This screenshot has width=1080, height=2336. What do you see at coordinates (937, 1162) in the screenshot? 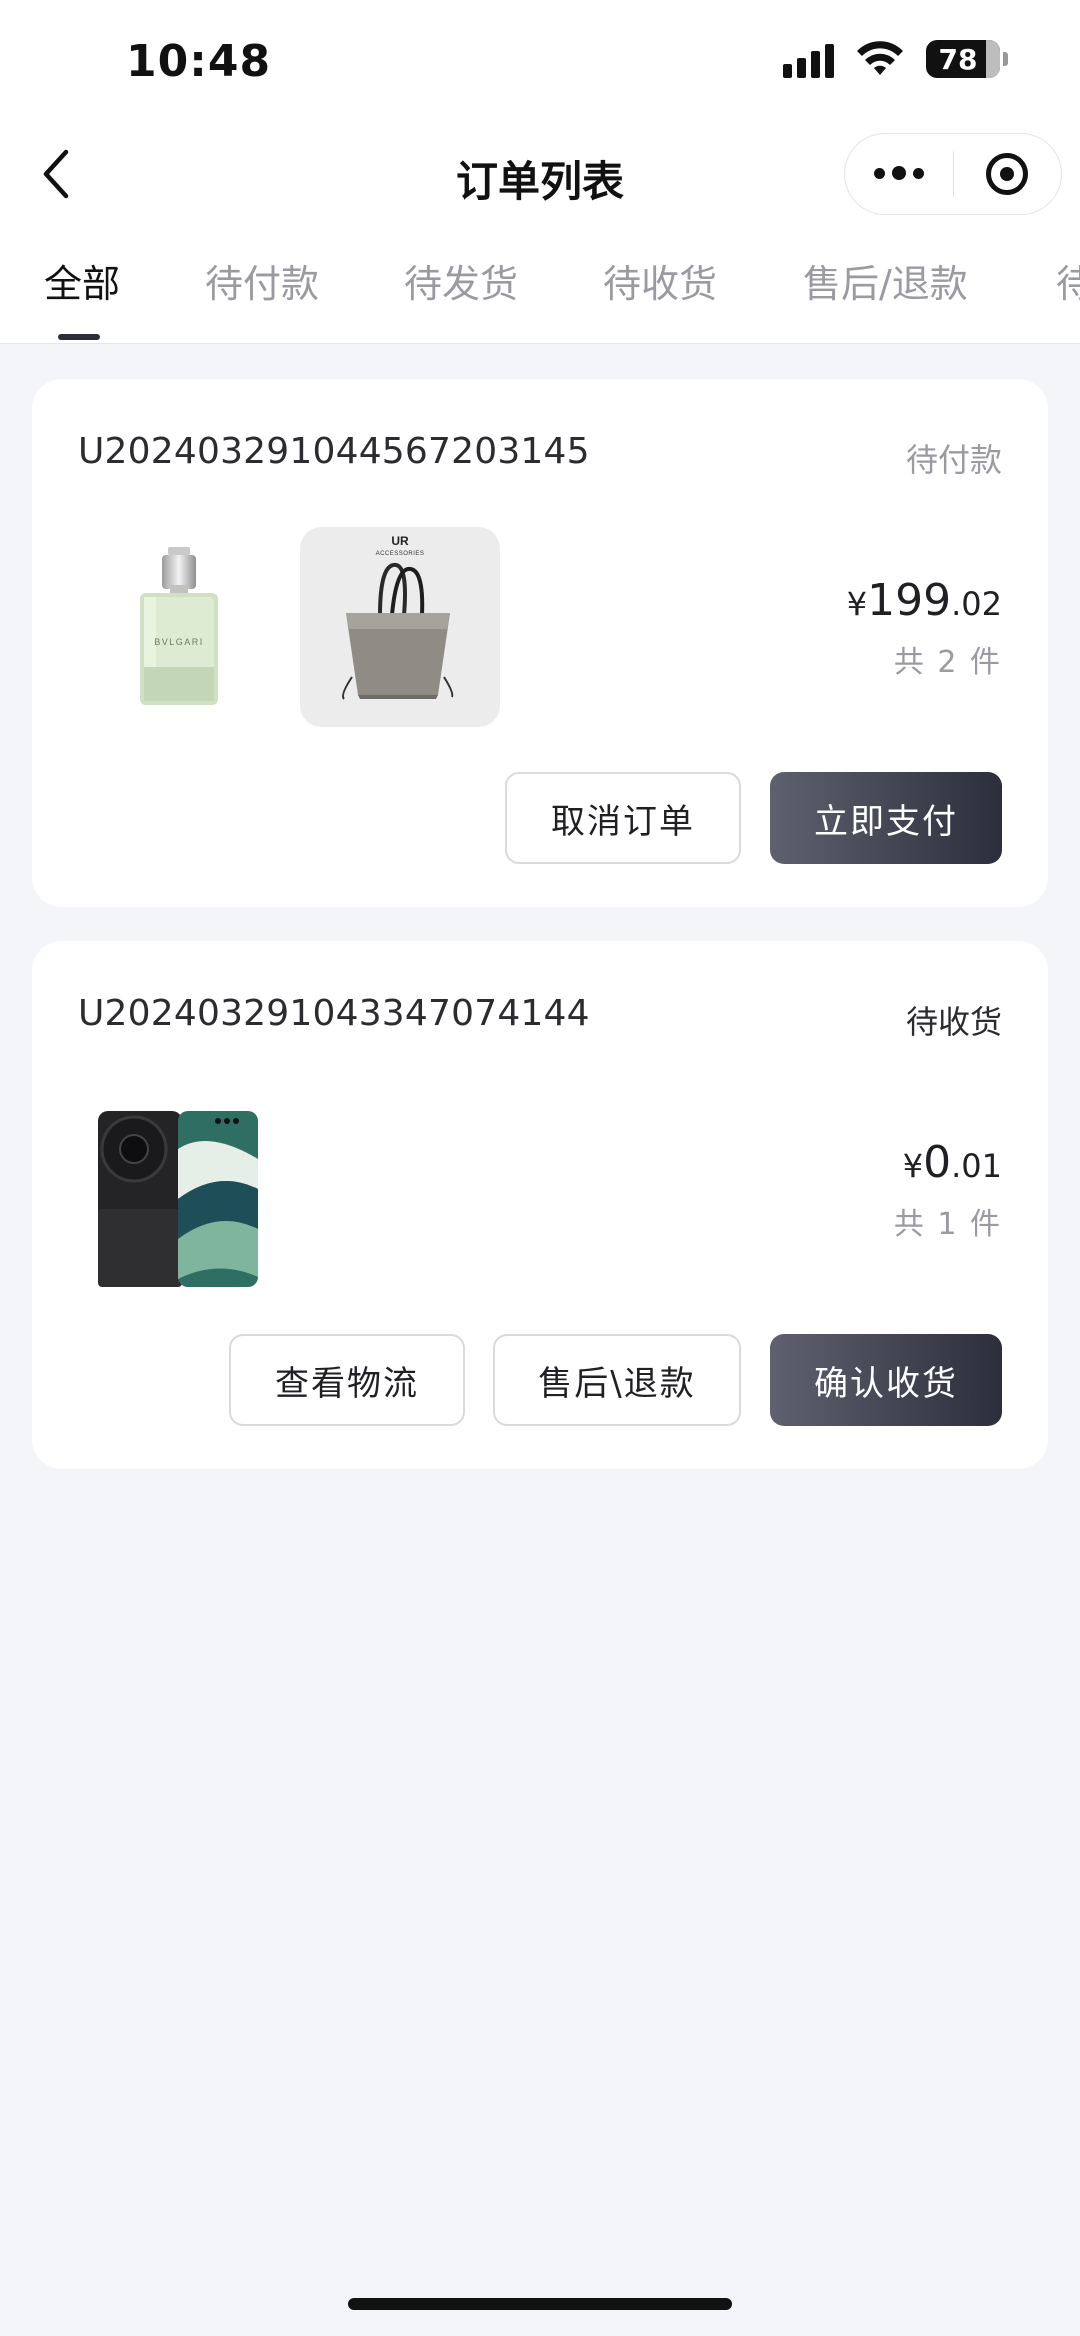
I see `price-integer: 0` at bounding box center [937, 1162].